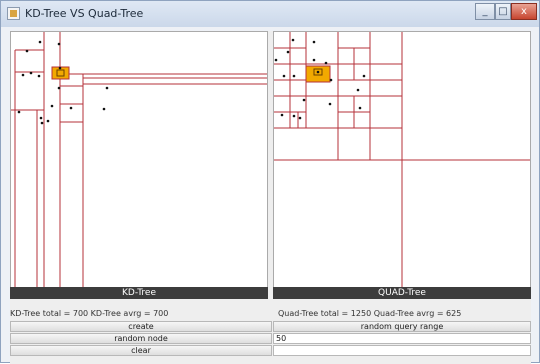 This screenshot has width=540, height=364. I want to click on app-icon, so click(13, 13).